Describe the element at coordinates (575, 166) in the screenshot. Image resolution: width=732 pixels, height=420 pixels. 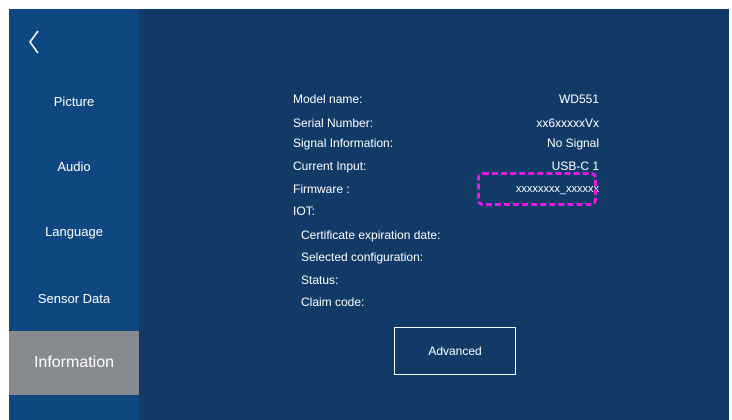
I see `current-input-value: USB-C 1` at that location.